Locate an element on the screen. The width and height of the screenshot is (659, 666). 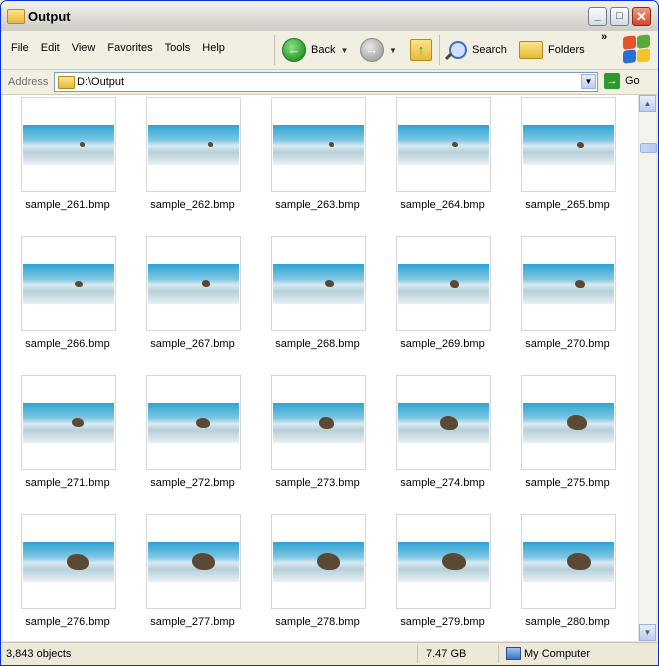
address-dropdown-icon: ▼ is located at coordinates (588, 81).